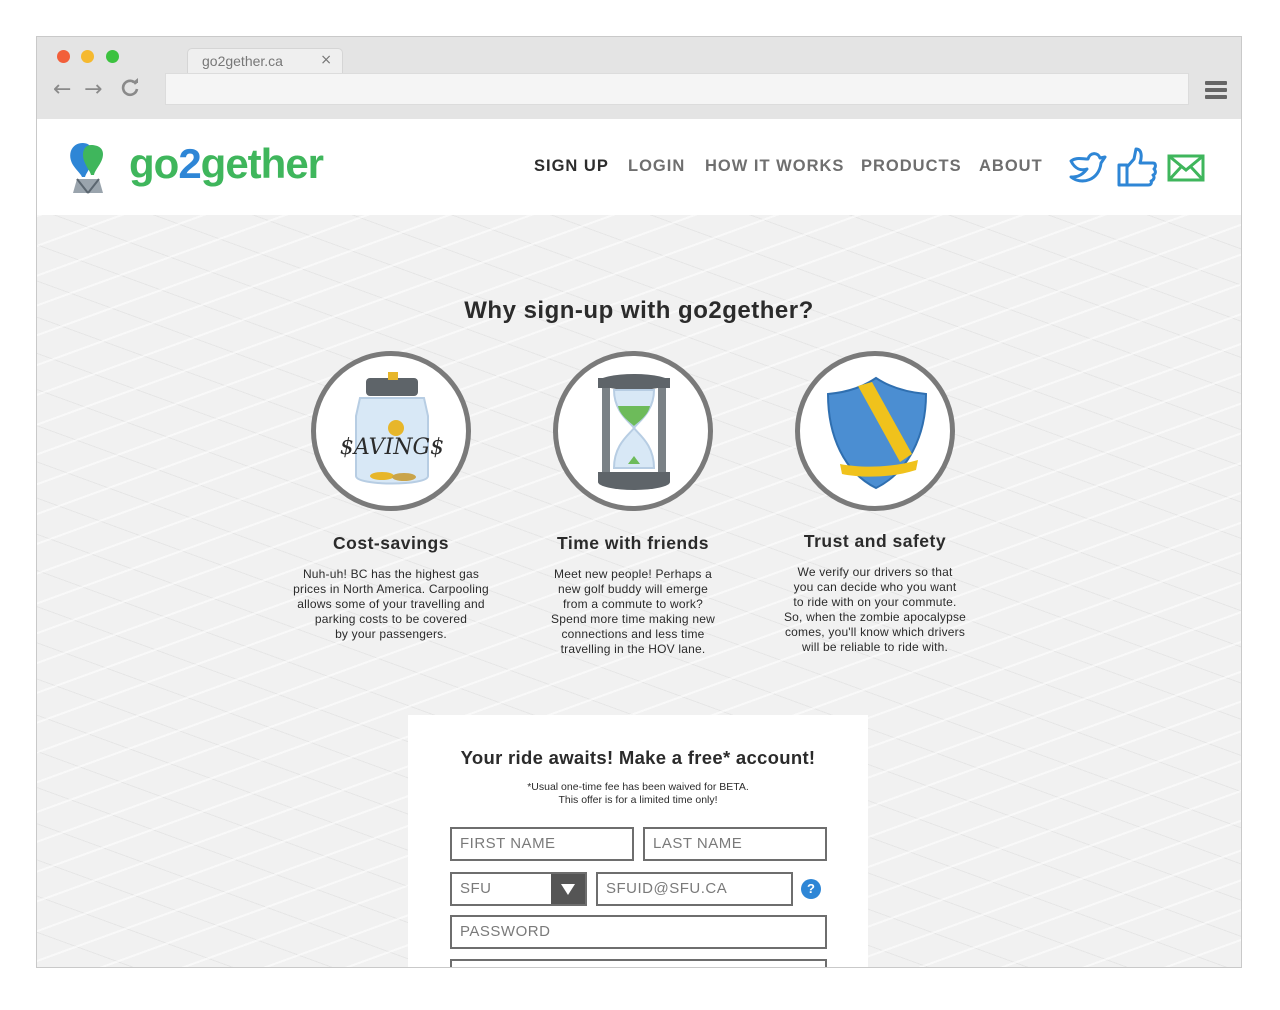 This screenshot has width=1280, height=1010. I want to click on menu-icon, so click(1216, 90).